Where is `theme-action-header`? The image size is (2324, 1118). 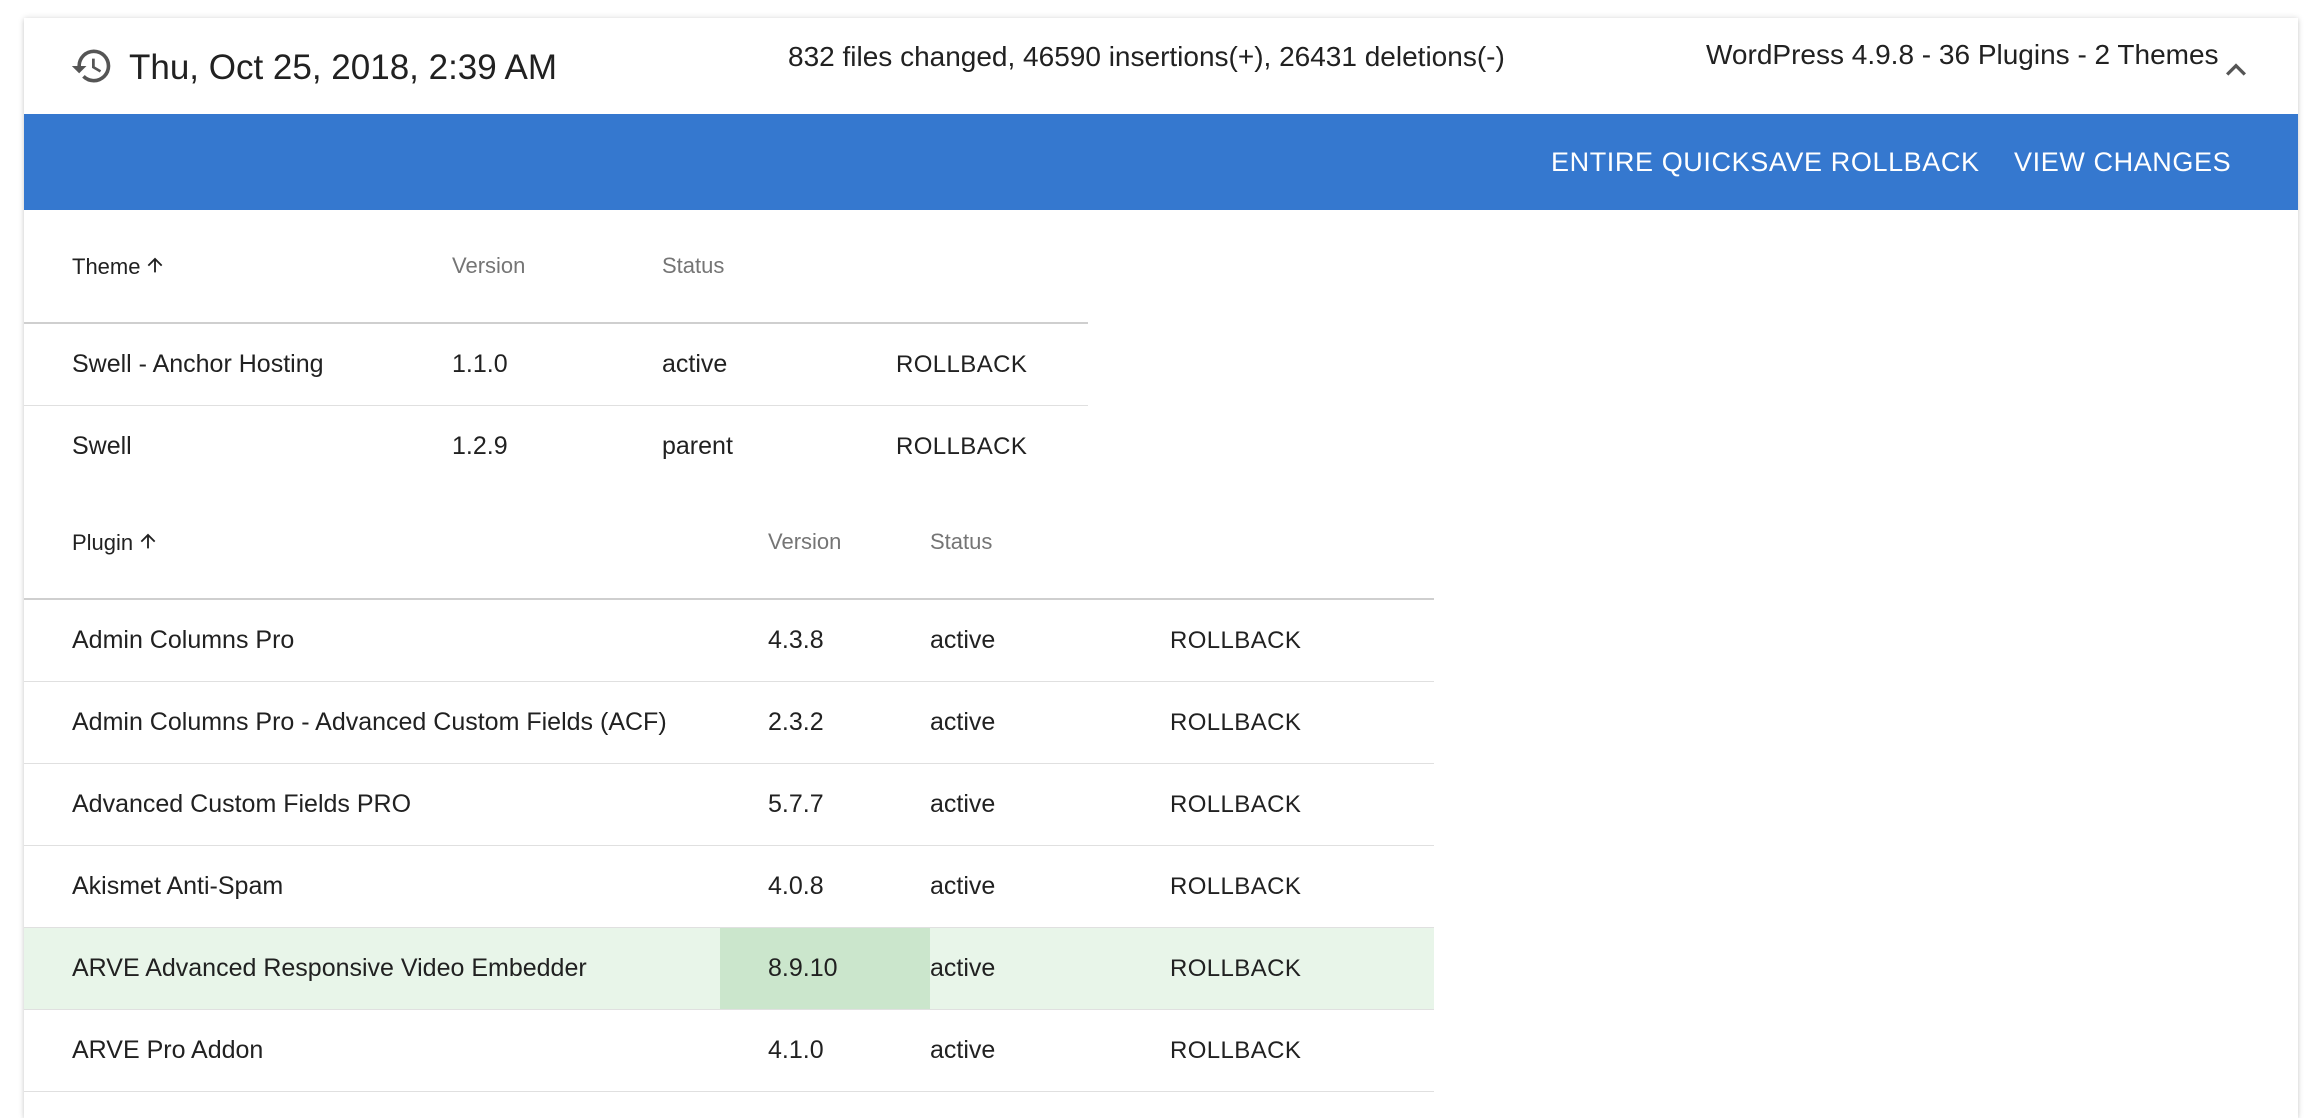
theme-action-header is located at coordinates (992, 267).